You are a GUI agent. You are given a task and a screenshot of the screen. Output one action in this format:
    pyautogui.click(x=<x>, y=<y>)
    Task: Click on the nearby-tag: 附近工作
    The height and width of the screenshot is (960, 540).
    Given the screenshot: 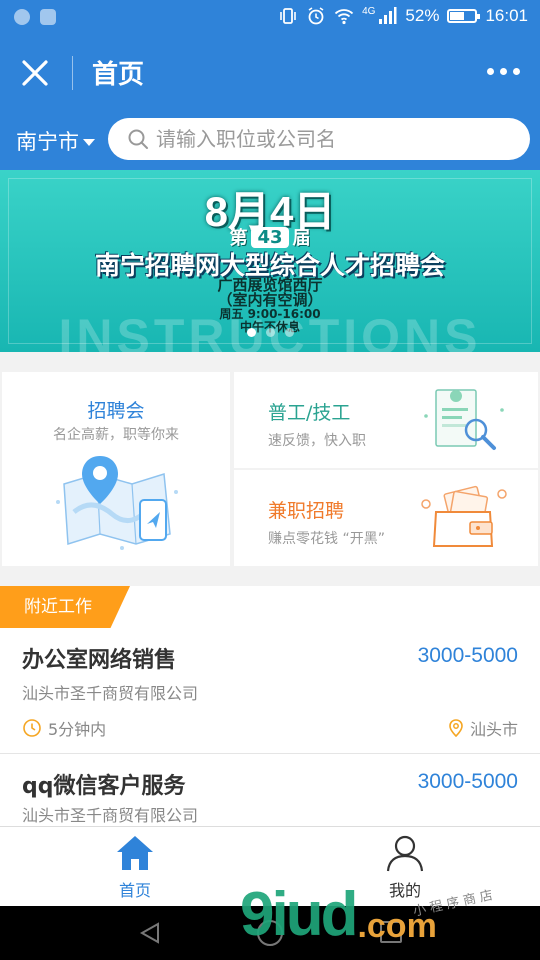 What is the action you would take?
    pyautogui.click(x=65, y=607)
    